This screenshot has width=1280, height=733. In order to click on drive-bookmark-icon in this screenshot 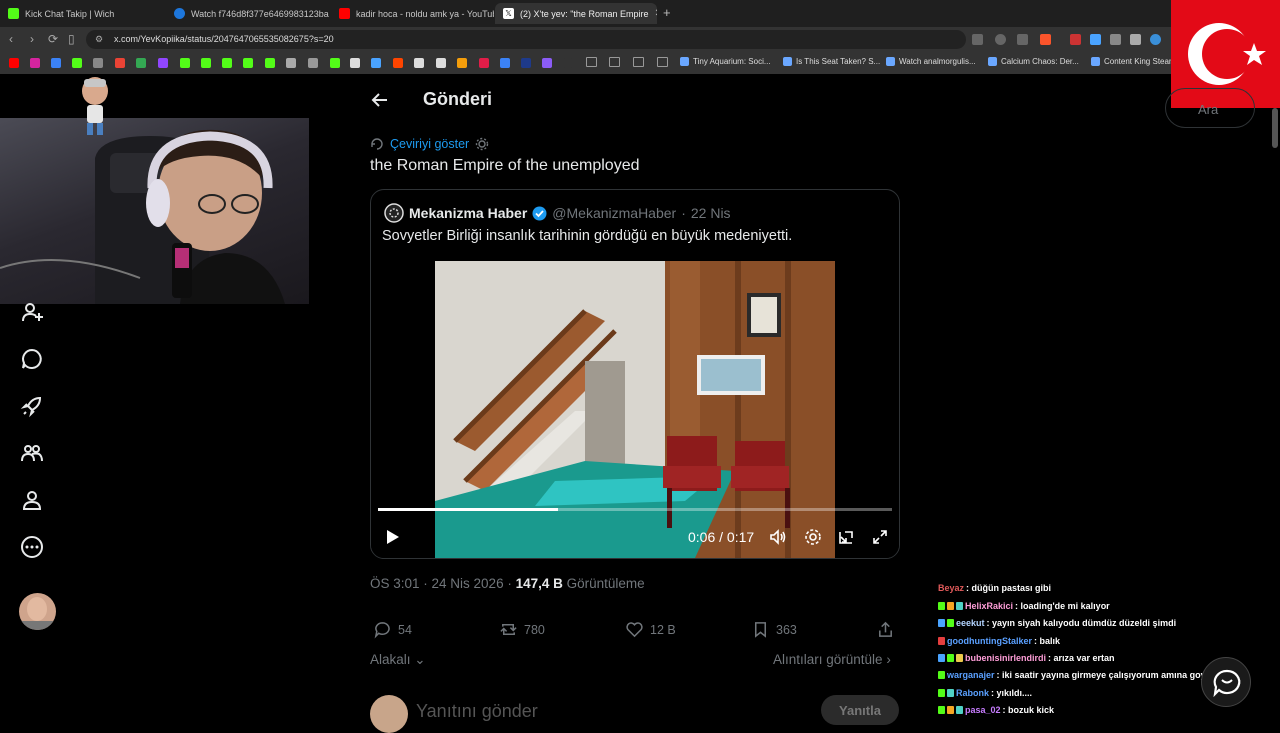, I will do `click(141, 63)`.